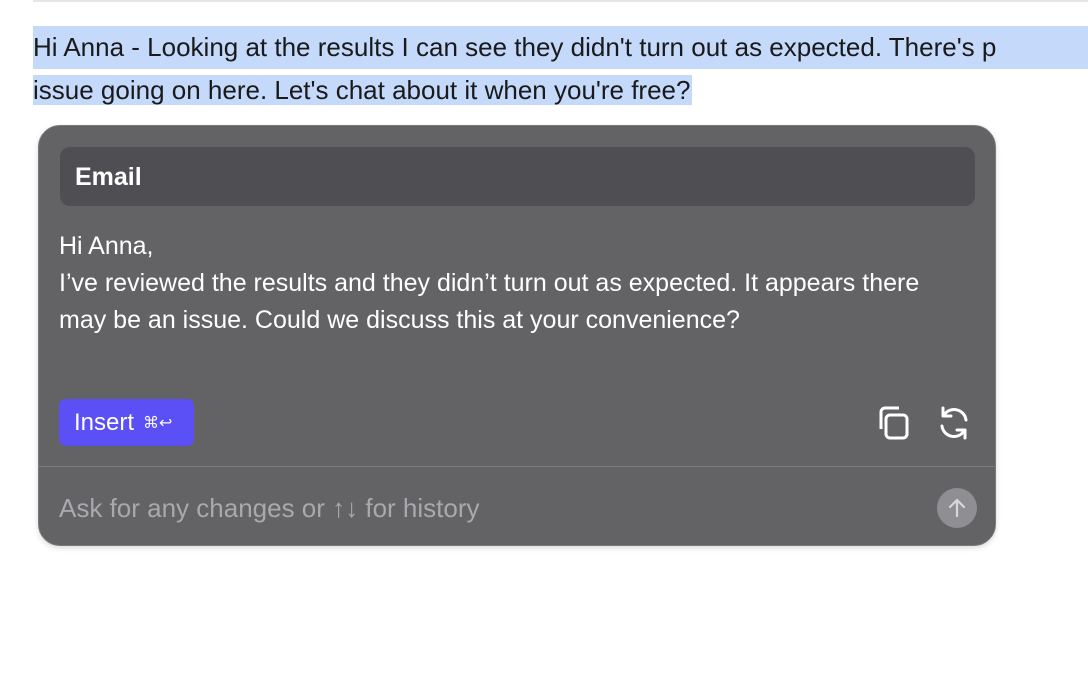 The width and height of the screenshot is (1088, 692). I want to click on regenerate-button, so click(954, 423).